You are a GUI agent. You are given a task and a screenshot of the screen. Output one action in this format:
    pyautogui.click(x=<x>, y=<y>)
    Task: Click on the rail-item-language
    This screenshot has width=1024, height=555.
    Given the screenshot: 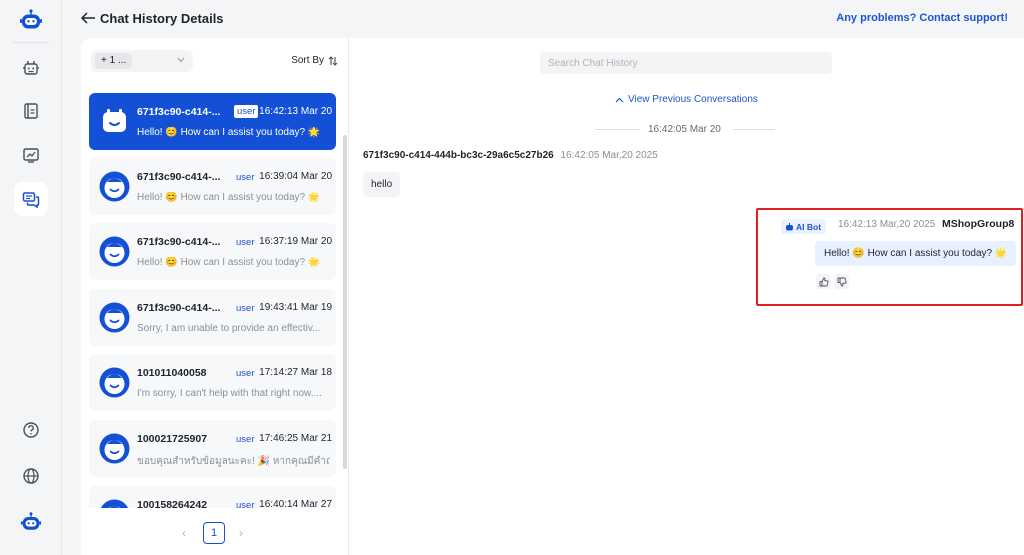 What is the action you would take?
    pyautogui.click(x=31, y=476)
    